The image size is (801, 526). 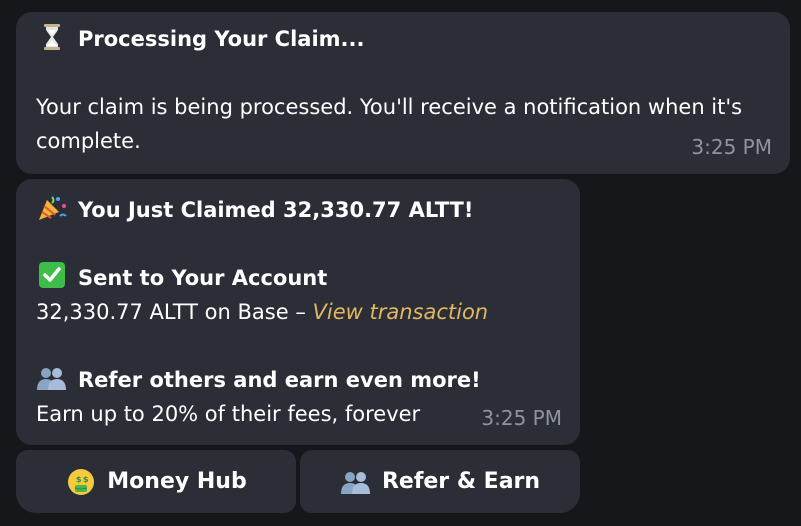 What do you see at coordinates (52, 37) in the screenshot?
I see `hourglass-icon` at bounding box center [52, 37].